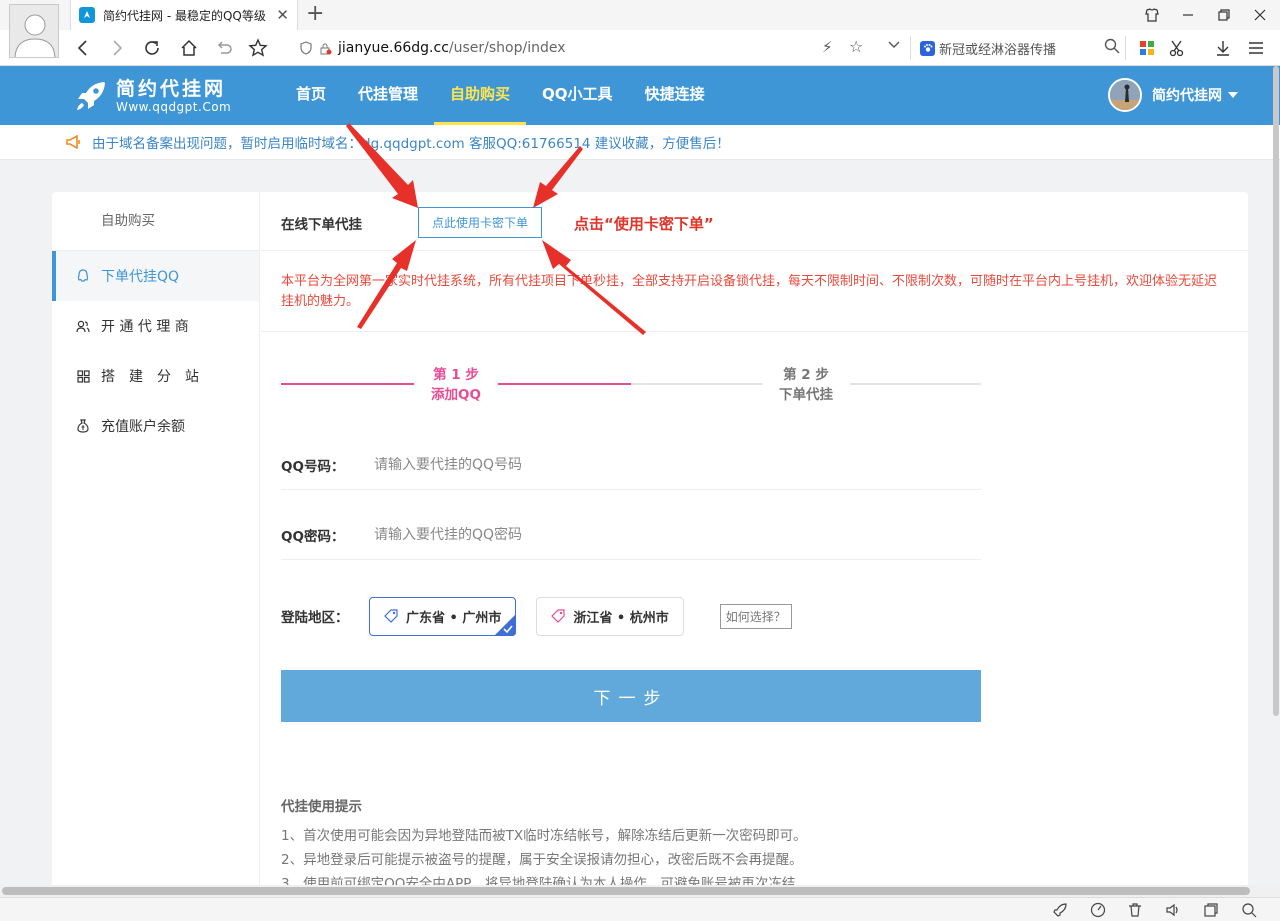 The width and height of the screenshot is (1280, 921). What do you see at coordinates (806, 395) in the screenshot?
I see `step-2-name: 下单代挂` at bounding box center [806, 395].